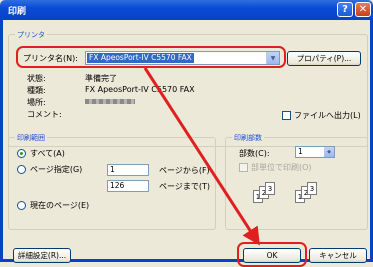 The width and height of the screenshot is (373, 267). Describe the element at coordinates (21, 169) in the screenshot. I see `range-pages-radio` at that location.